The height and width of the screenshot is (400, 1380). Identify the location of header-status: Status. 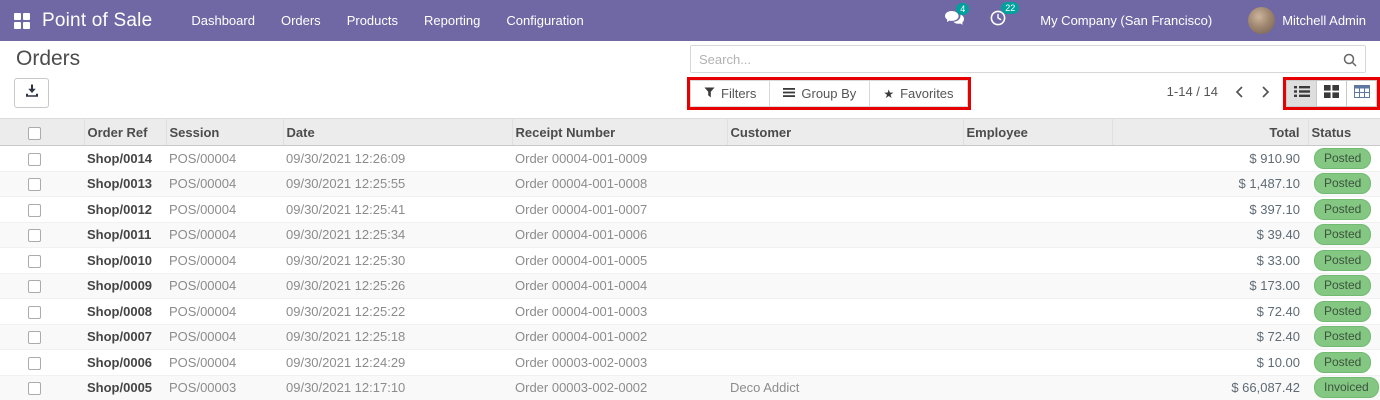
(1343, 132).